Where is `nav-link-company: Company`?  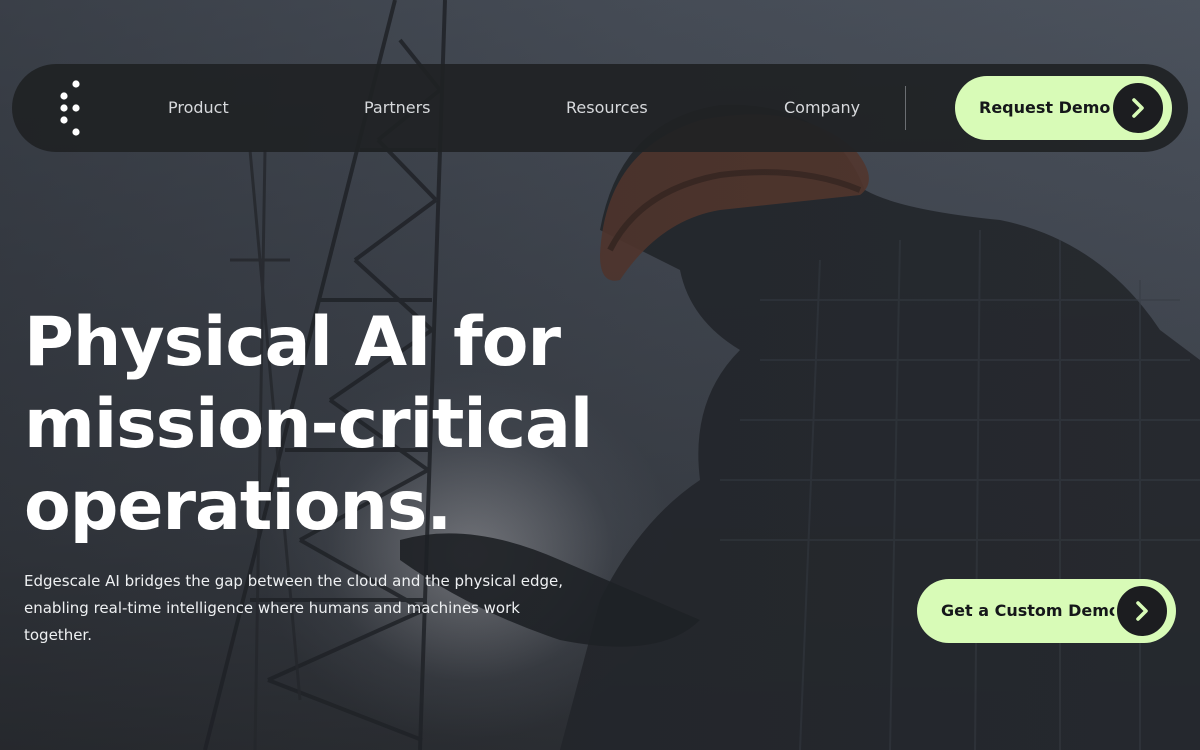
nav-link-company: Company is located at coordinates (822, 108).